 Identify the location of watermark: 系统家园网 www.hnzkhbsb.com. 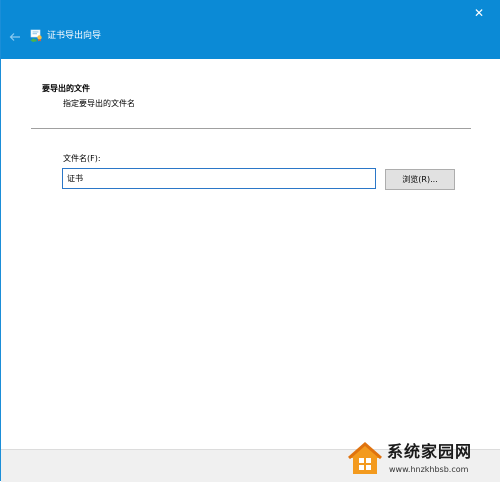
(422, 458).